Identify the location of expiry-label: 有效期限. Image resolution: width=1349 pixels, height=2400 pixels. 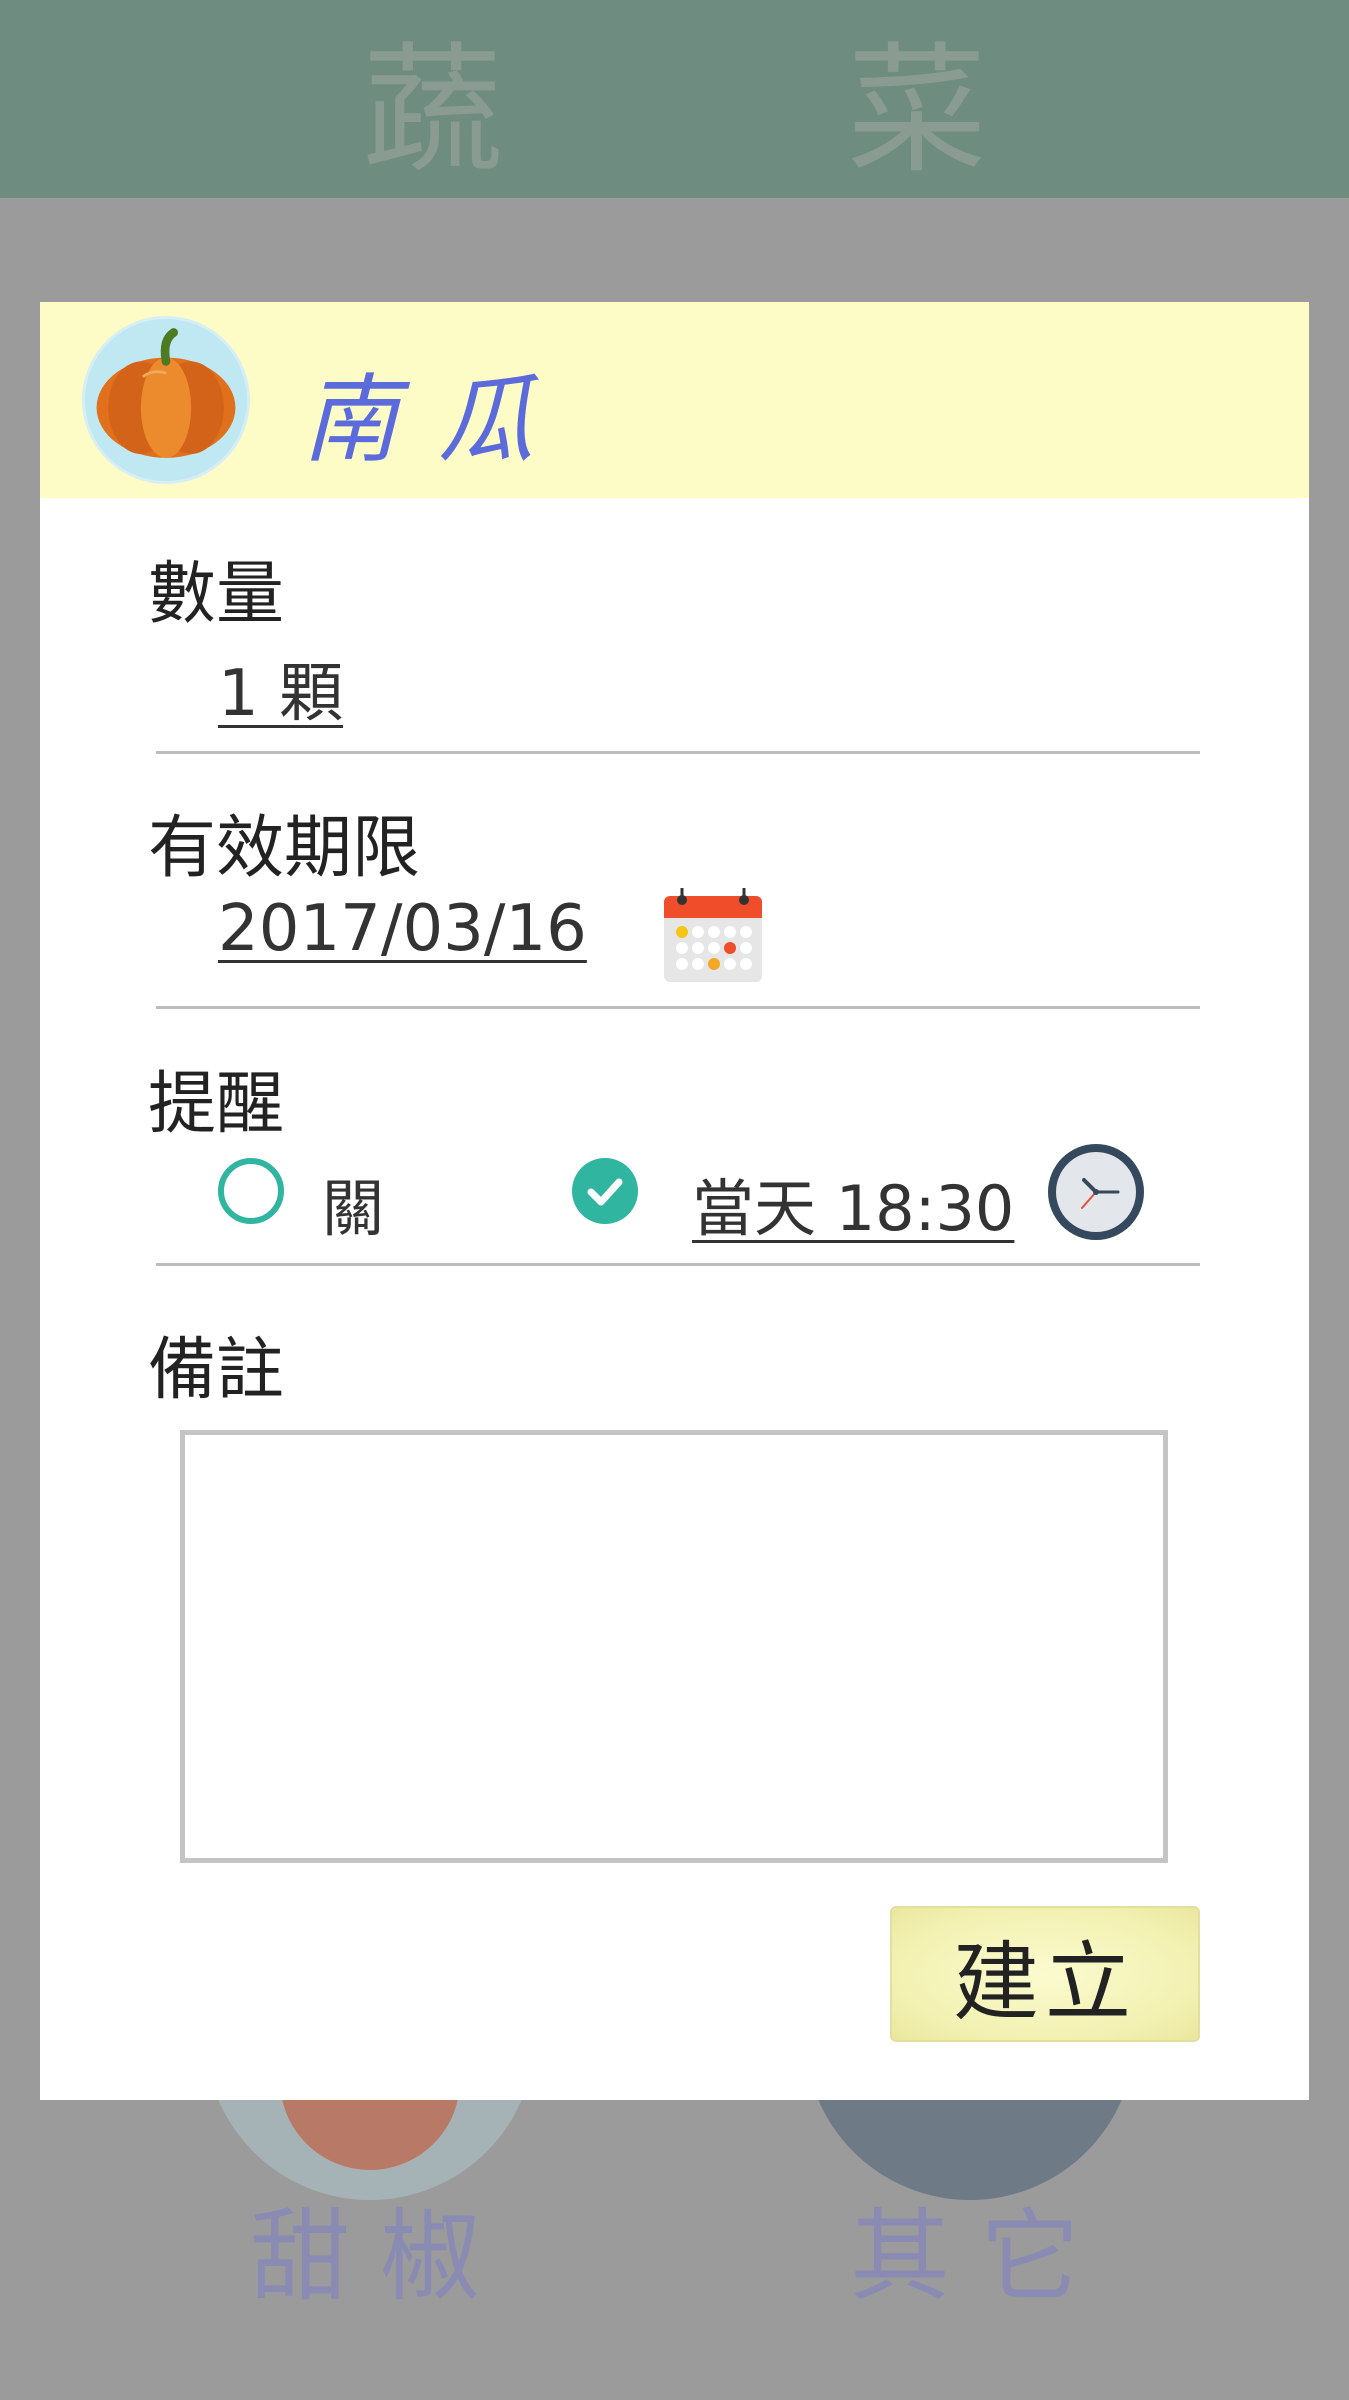
(284, 848).